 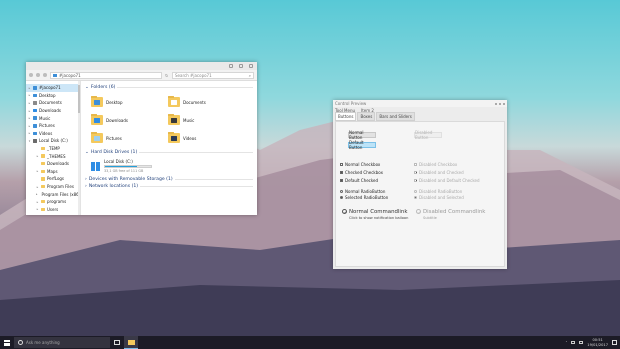 I want to click on folder-item: Videos, so click(x=206, y=138).